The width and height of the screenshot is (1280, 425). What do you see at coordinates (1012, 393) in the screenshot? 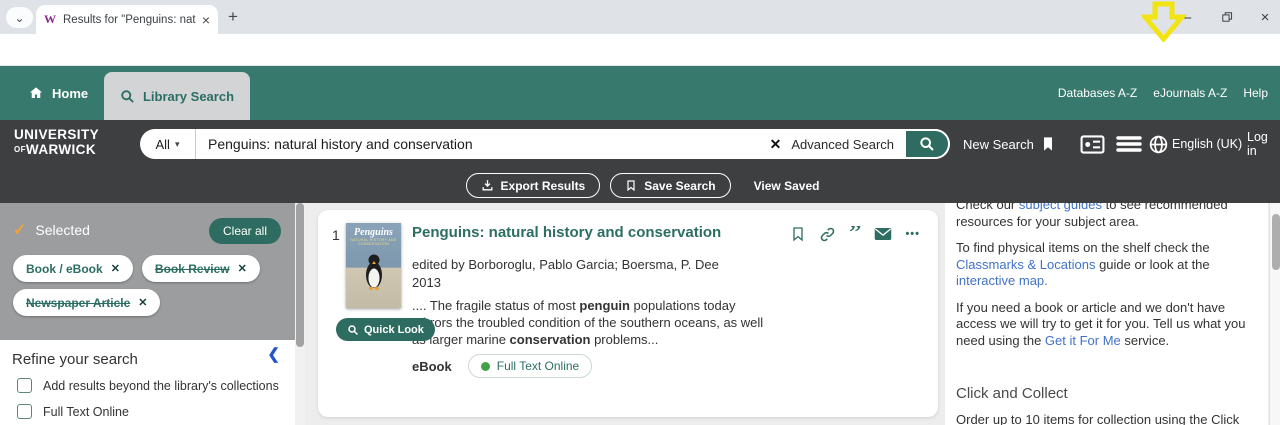
I see `click-and-collect-heading: Click and Collect` at bounding box center [1012, 393].